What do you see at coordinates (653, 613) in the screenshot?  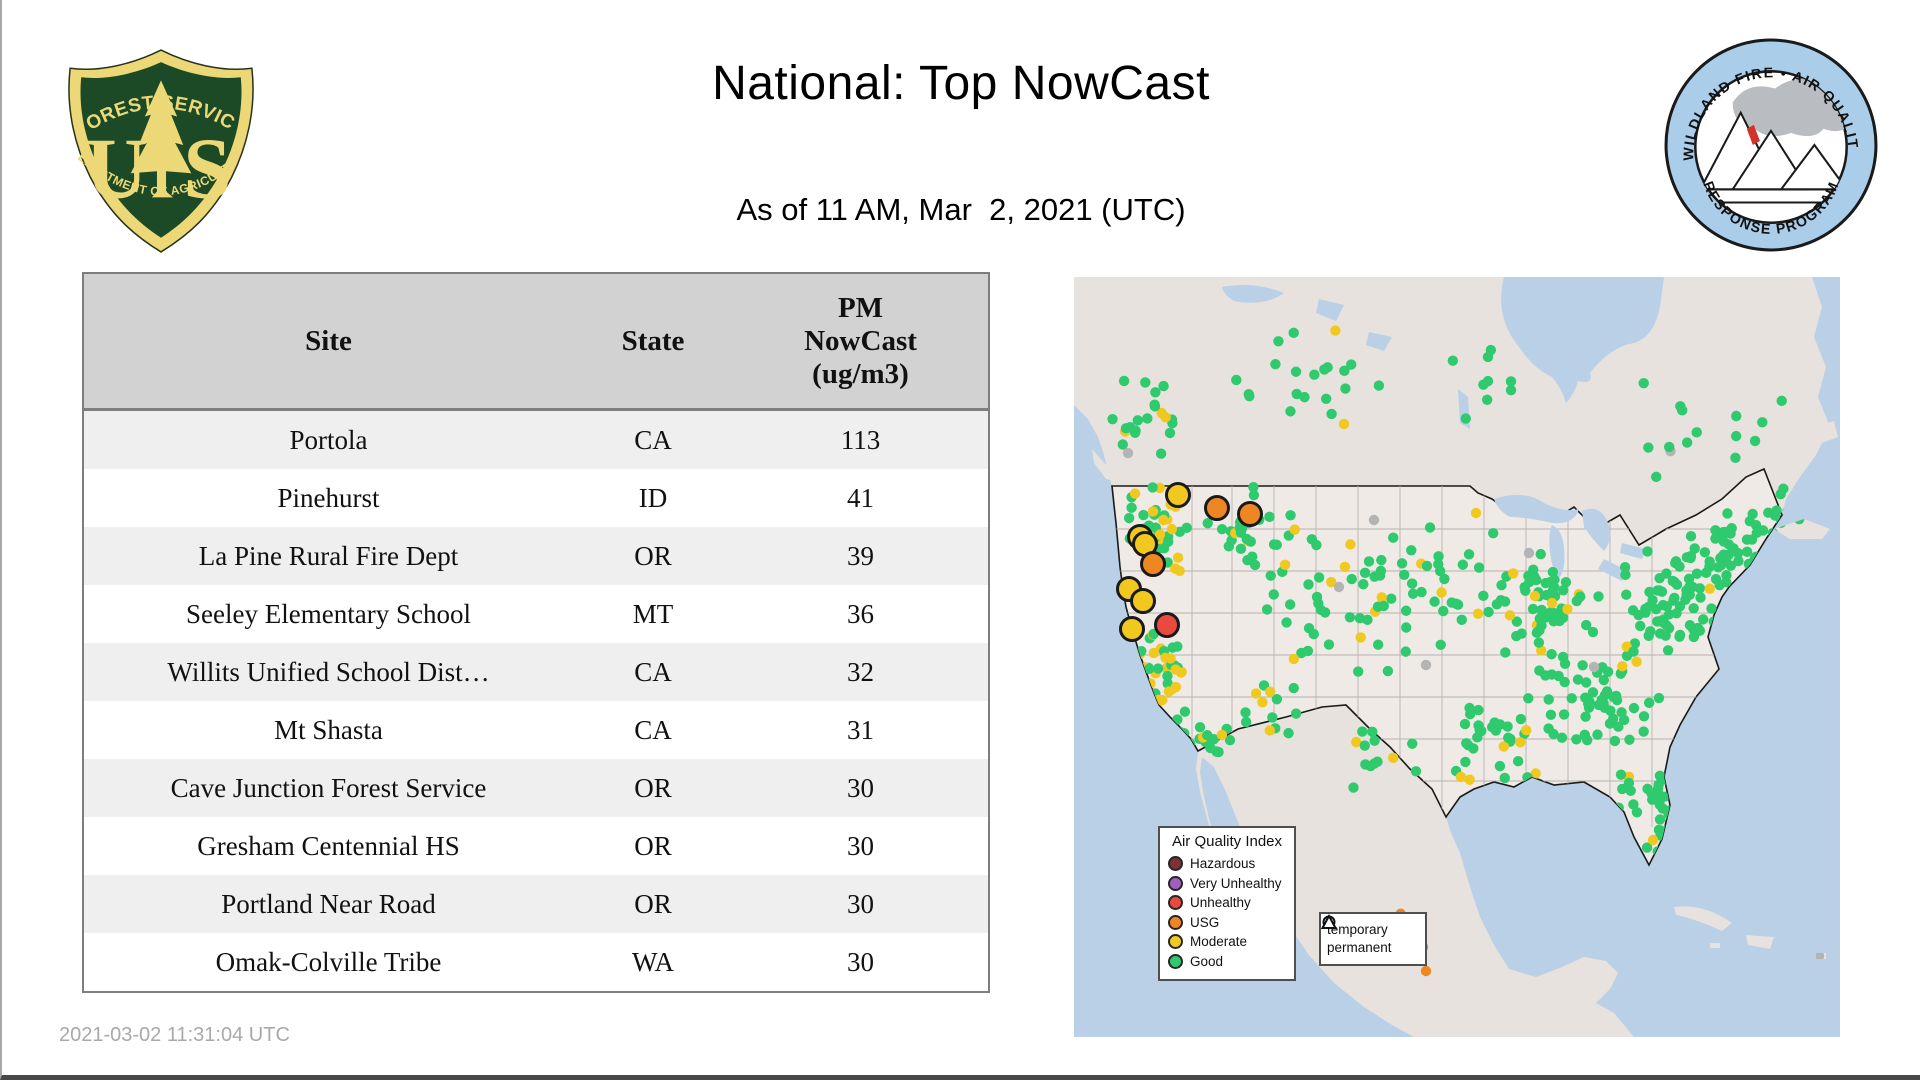 I see `cell-state: MT` at bounding box center [653, 613].